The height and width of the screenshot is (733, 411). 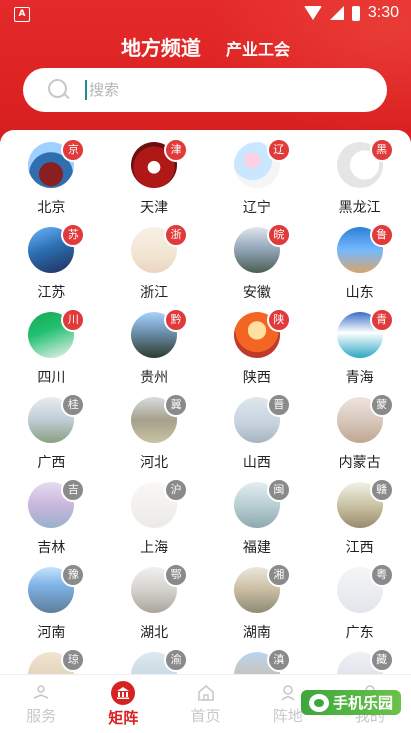 What do you see at coordinates (359, 633) in the screenshot?
I see `city-name: 广东` at bounding box center [359, 633].